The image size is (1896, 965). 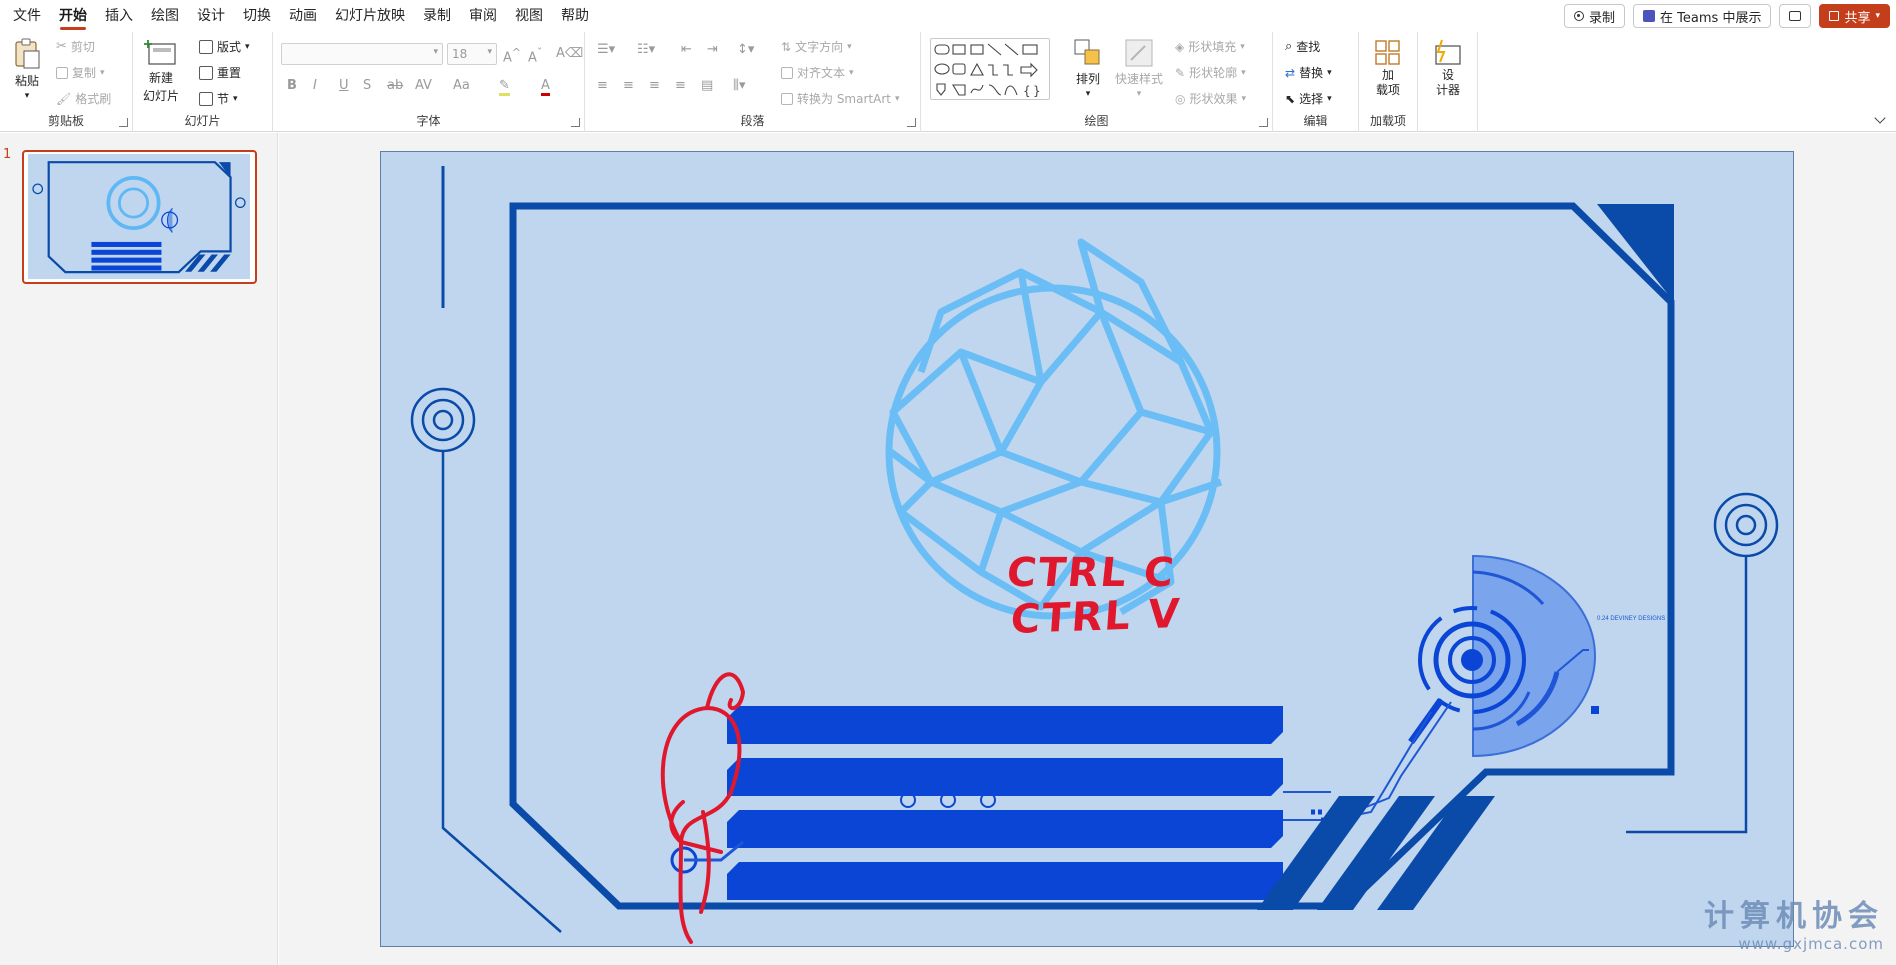 I want to click on topbar-actions: 录制 在 Teams 中展示 共享 ▾, so click(x=1727, y=16).